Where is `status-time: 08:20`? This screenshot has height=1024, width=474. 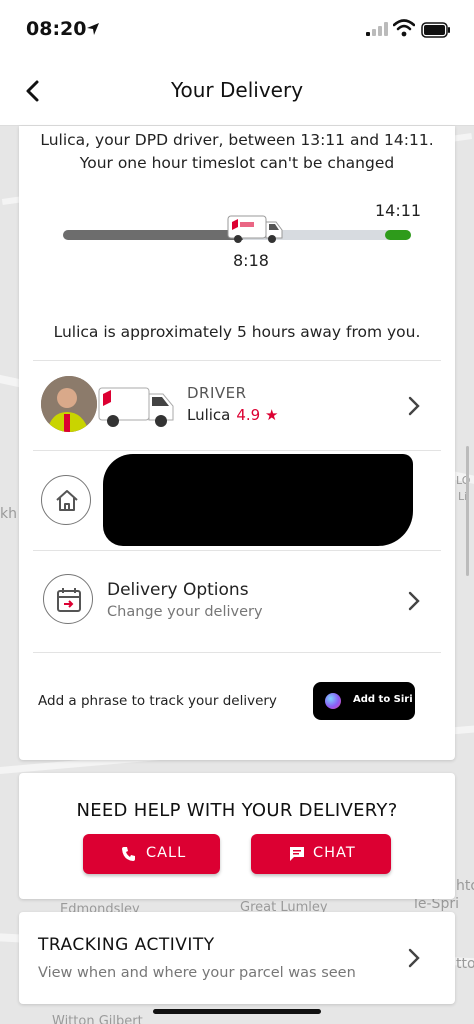 status-time: 08:20 is located at coordinates (56, 29).